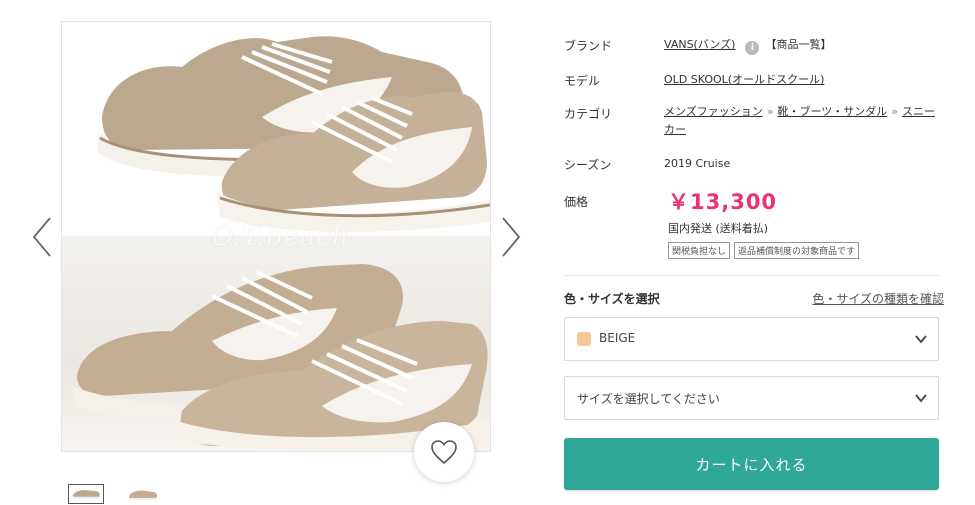  Describe the element at coordinates (281, 237) in the screenshot. I see `watermark-text: O.T.beach` at that location.